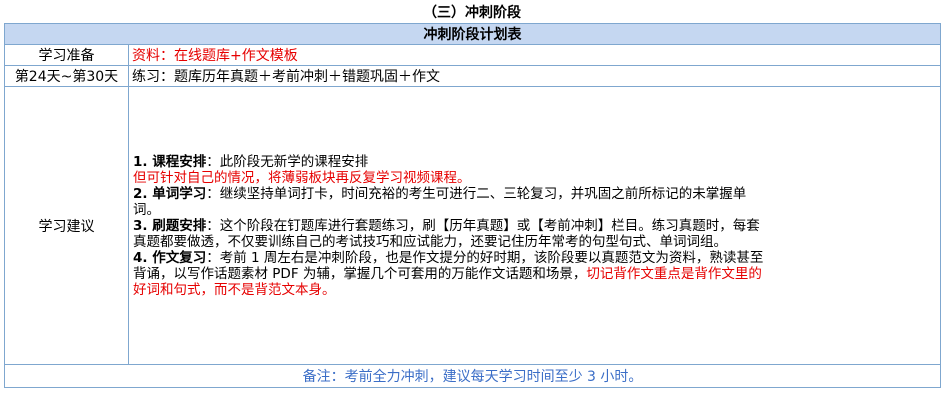 The image size is (944, 411). Describe the element at coordinates (302, 177) in the screenshot. I see `advice-item-1-red: 但可针对自己的情况，将薄弱板块再反复学习视频课程。` at that location.